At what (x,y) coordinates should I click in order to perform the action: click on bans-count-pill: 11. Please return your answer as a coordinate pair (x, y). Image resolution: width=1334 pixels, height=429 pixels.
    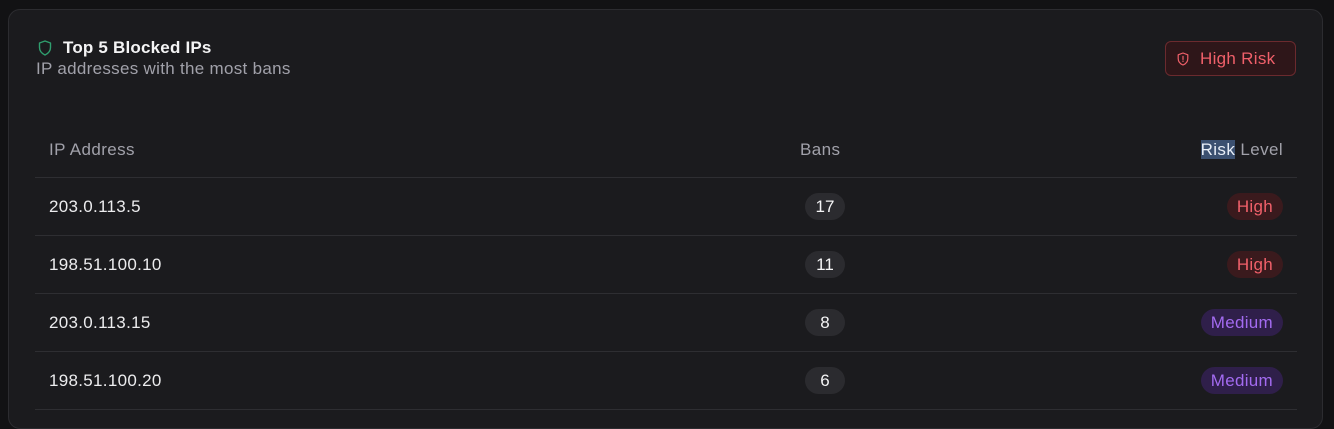
    Looking at the image, I should click on (825, 264).